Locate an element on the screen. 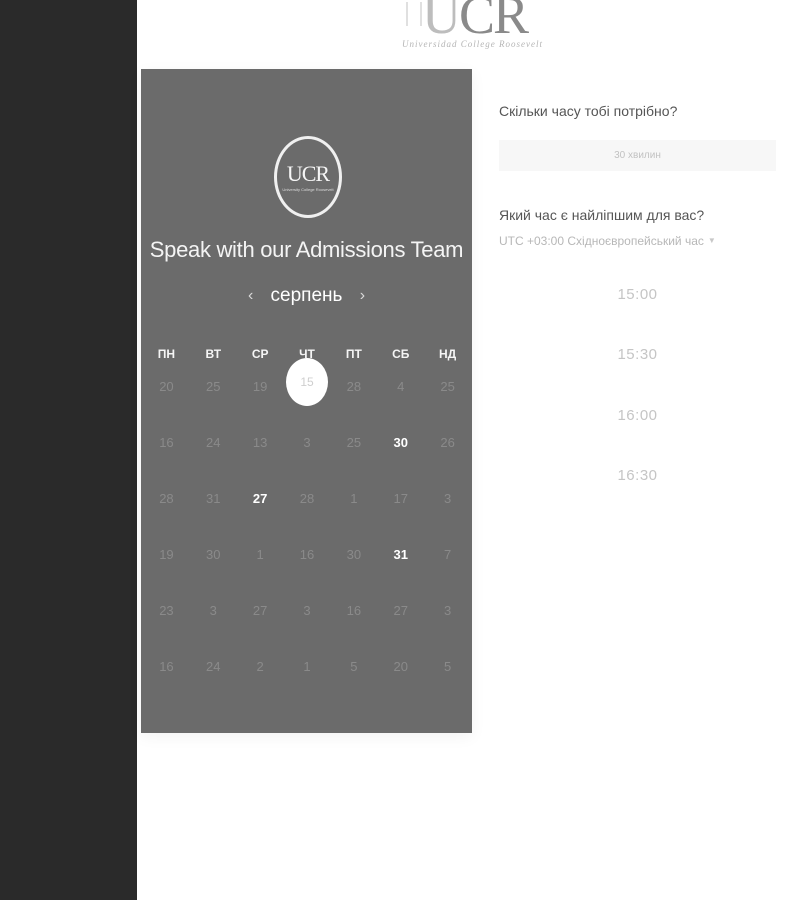 The image size is (800, 900). calendar-logo-badge: UCR University College Roosevelt is located at coordinates (308, 177).